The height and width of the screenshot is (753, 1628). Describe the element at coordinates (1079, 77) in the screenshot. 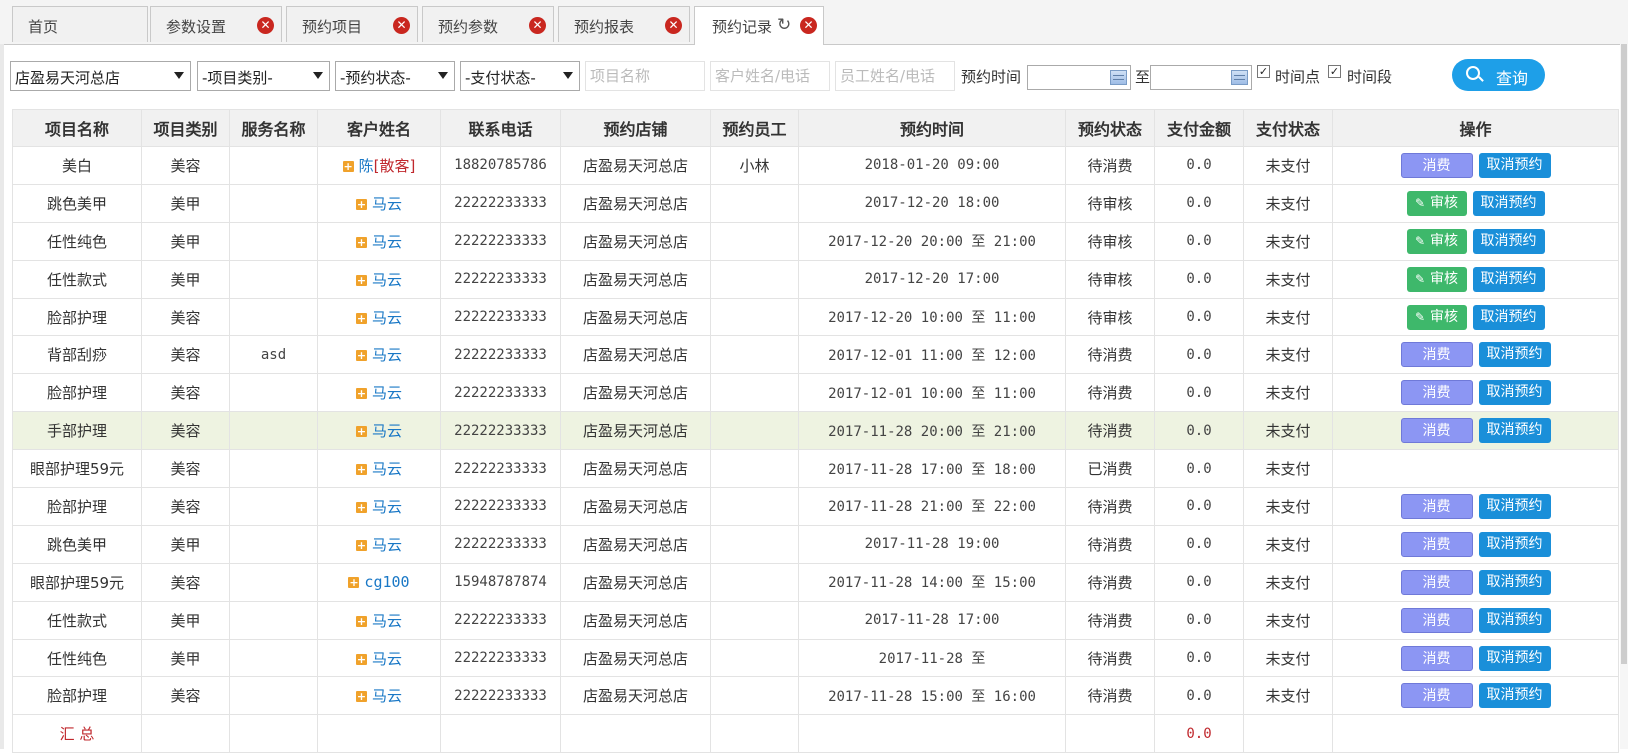

I see `start-date-input` at that location.